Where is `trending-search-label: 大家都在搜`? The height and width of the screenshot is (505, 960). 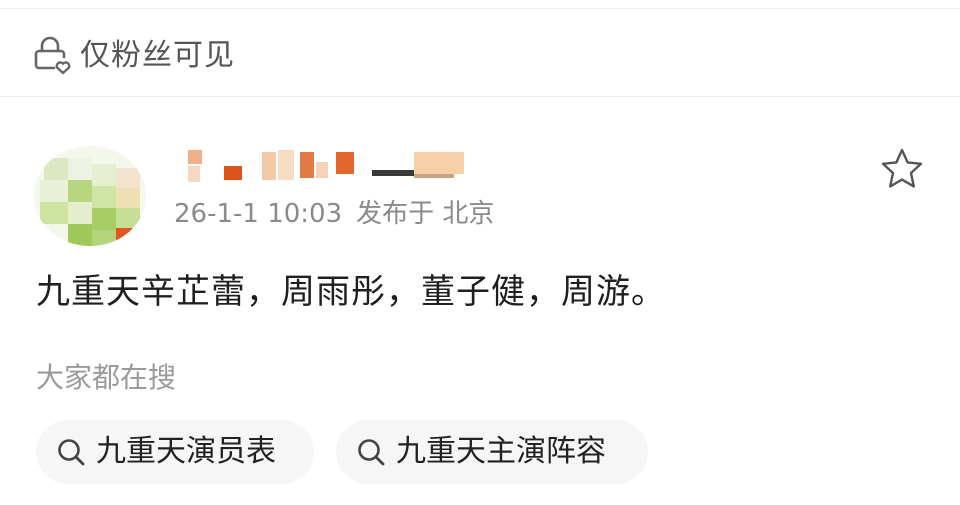
trending-search-label: 大家都在搜 is located at coordinates (106, 377).